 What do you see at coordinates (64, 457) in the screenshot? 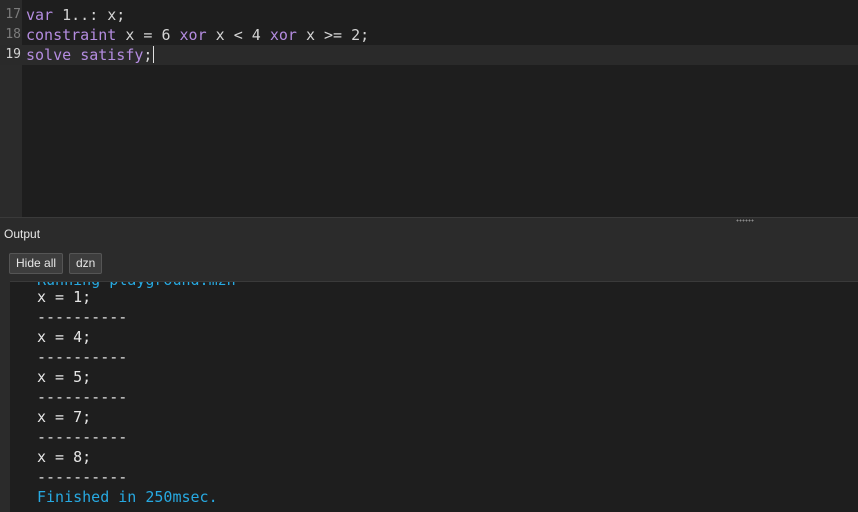
I see `output-result-line: x = 8;` at bounding box center [64, 457].